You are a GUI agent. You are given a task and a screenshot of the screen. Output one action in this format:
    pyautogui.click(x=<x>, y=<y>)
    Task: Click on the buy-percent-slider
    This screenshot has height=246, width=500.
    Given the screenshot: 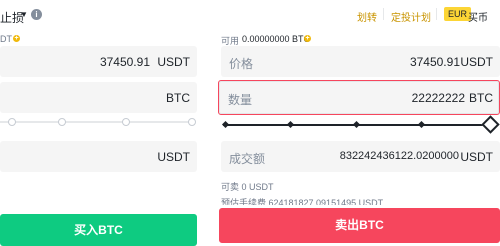 What is the action you would take?
    pyautogui.click(x=98, y=122)
    